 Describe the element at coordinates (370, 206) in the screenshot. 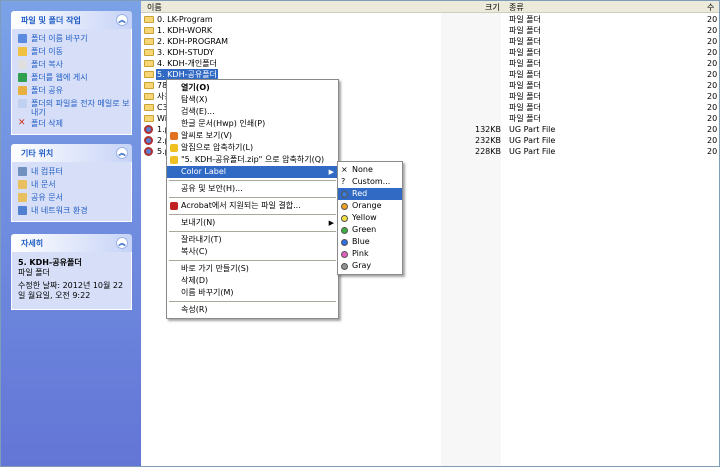

I see `color-label-item: Orange` at that location.